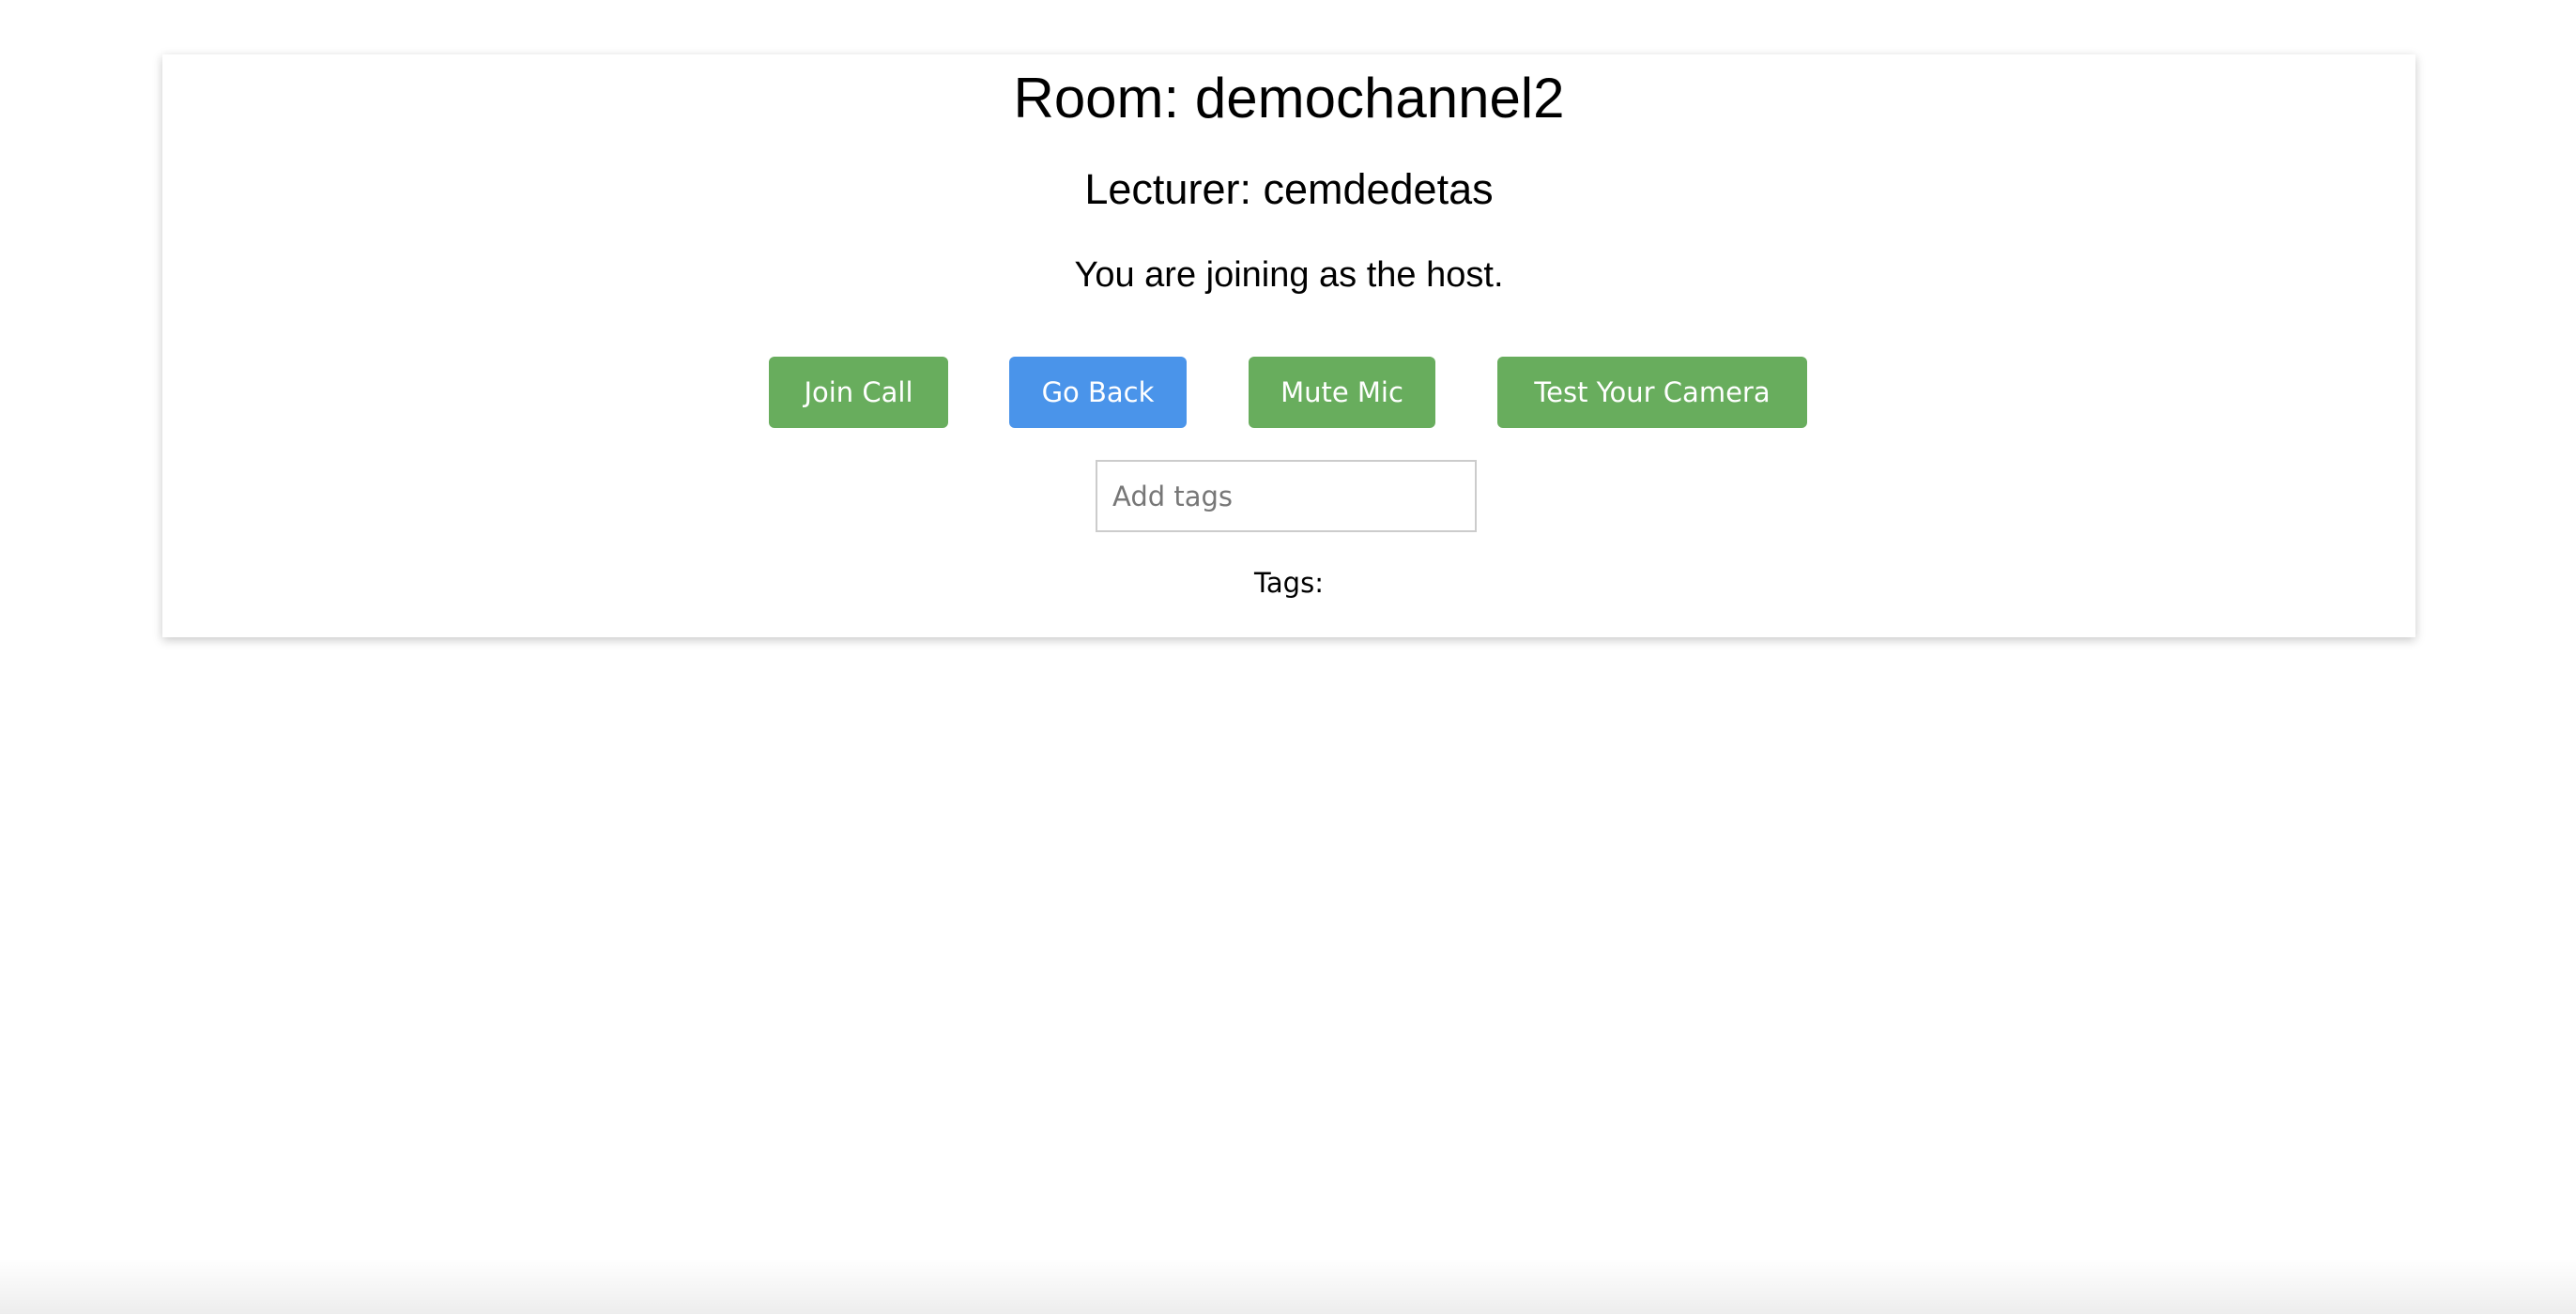 The width and height of the screenshot is (2576, 1314). What do you see at coordinates (1288, 1286) in the screenshot?
I see `bottom-shadow` at bounding box center [1288, 1286].